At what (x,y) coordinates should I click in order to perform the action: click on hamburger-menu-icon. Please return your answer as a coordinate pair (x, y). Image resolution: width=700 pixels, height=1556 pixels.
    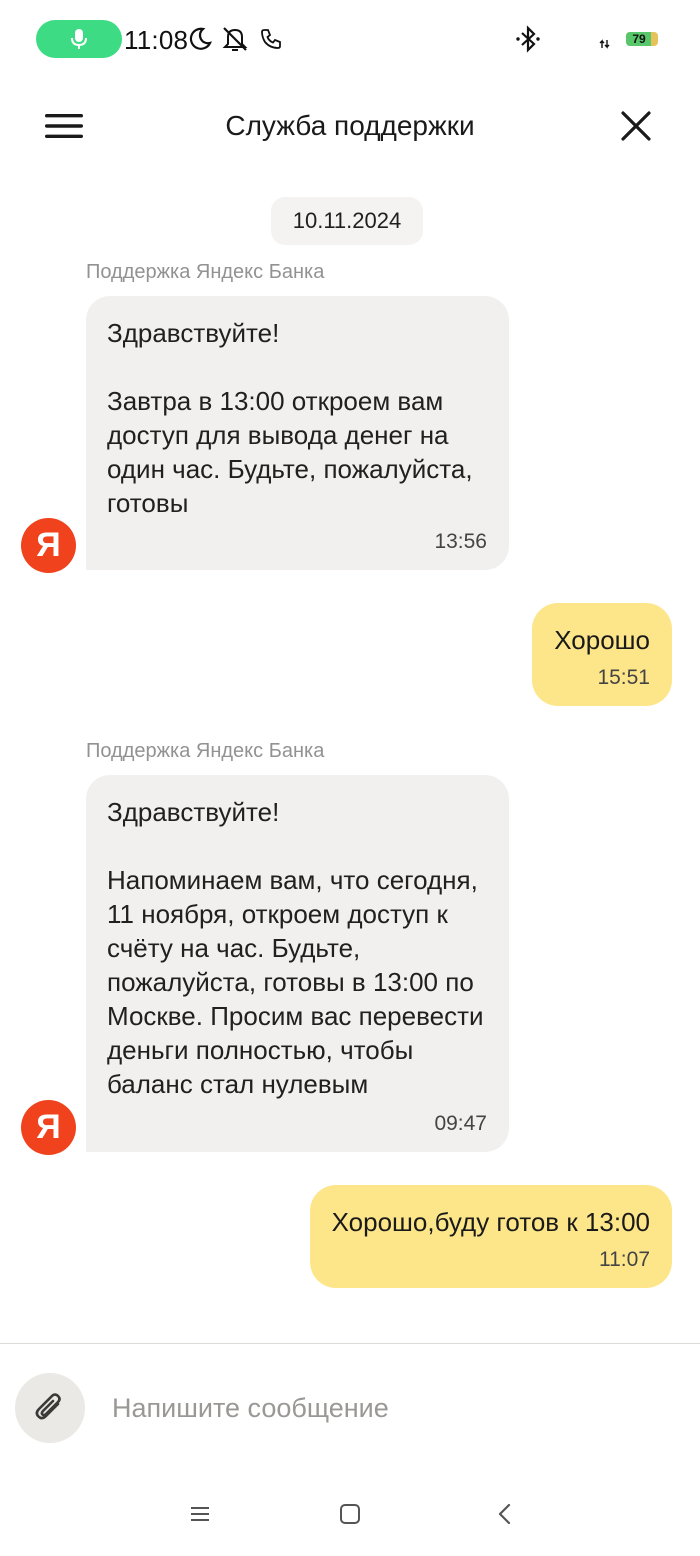
    Looking at the image, I should click on (64, 126).